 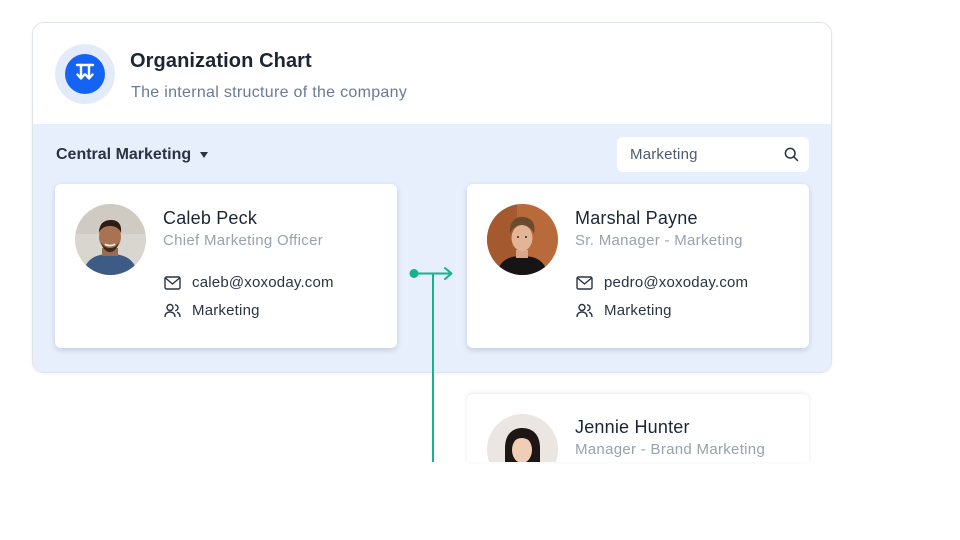 I want to click on page-title: Organization Chart, so click(x=221, y=61).